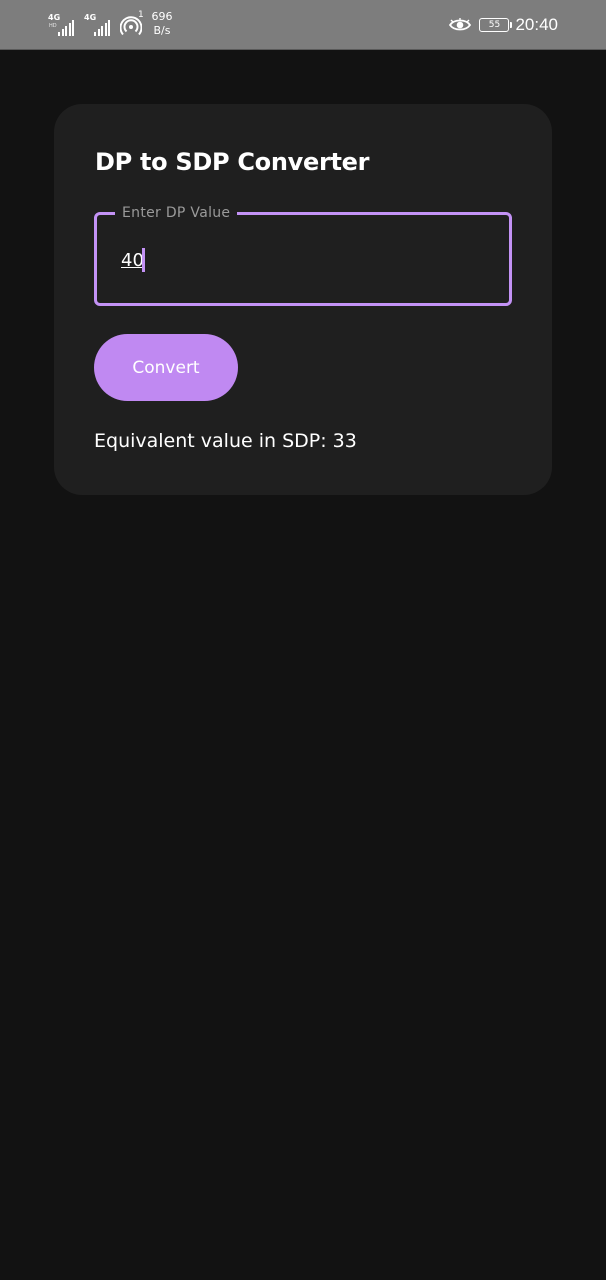 The width and height of the screenshot is (606, 1280). Describe the element at coordinates (141, 15) in the screenshot. I see `hotspot-count: 1` at that location.